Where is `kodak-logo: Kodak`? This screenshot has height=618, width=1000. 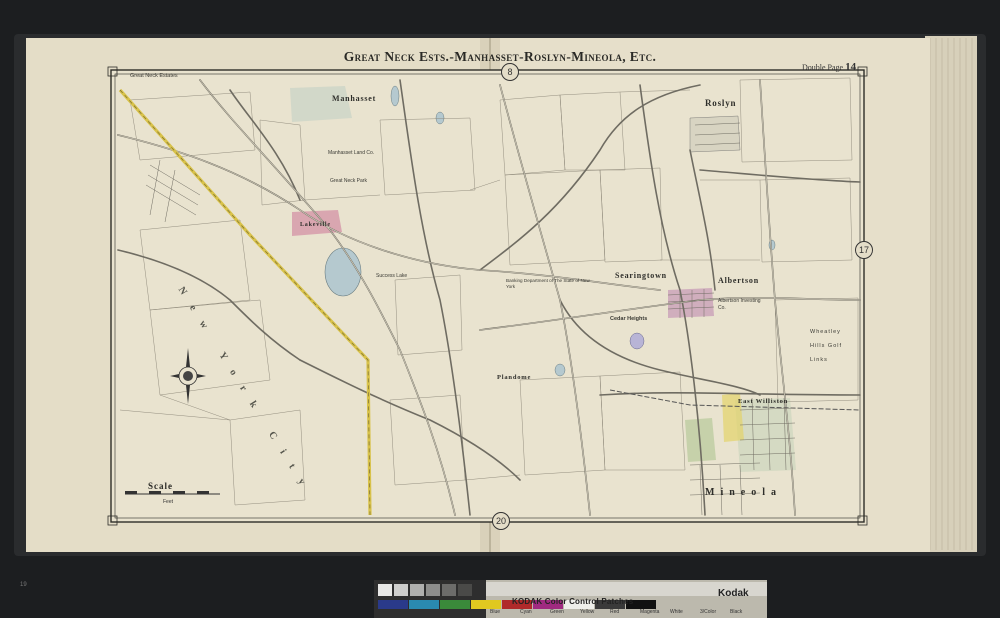 kodak-logo: Kodak is located at coordinates (733, 593).